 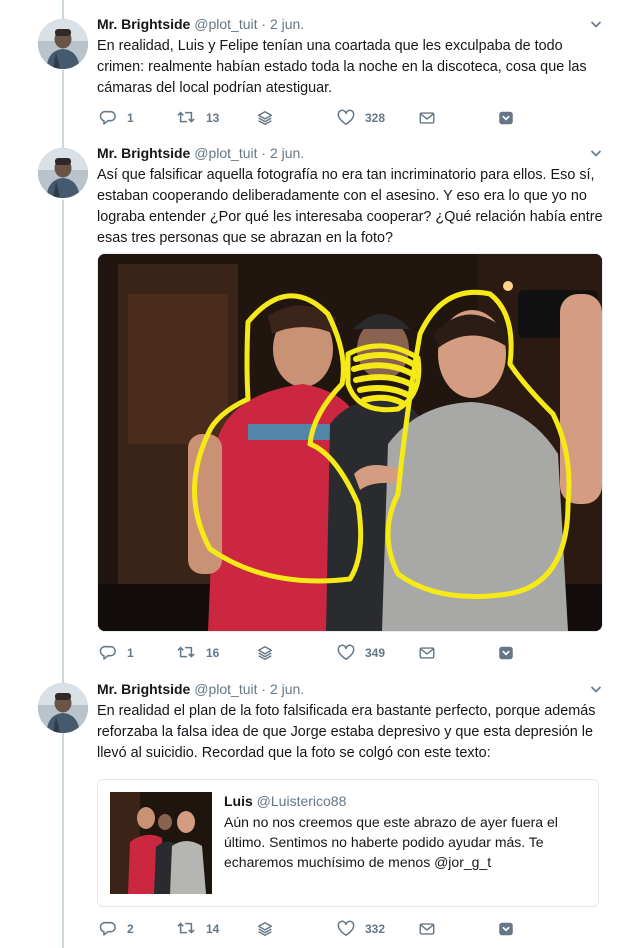 What do you see at coordinates (130, 929) in the screenshot?
I see `reply-count: 2` at bounding box center [130, 929].